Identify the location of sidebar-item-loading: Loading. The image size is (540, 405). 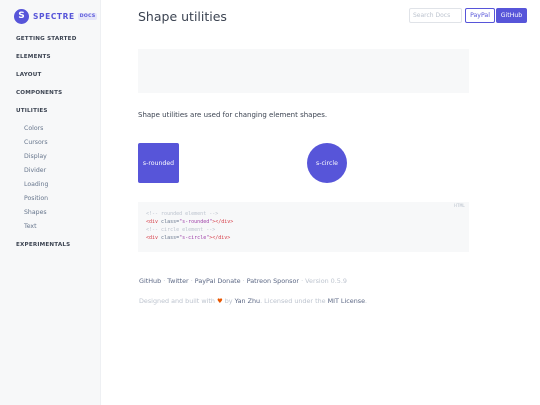
(36, 184).